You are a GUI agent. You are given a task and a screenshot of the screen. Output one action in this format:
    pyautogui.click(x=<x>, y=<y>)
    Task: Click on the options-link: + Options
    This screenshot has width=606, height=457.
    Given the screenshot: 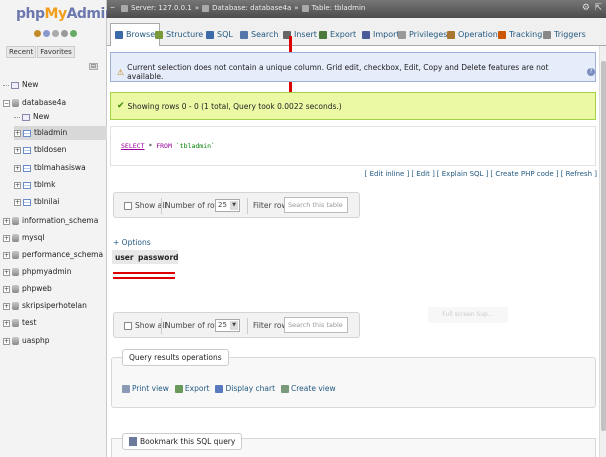 What is the action you would take?
    pyautogui.click(x=132, y=242)
    